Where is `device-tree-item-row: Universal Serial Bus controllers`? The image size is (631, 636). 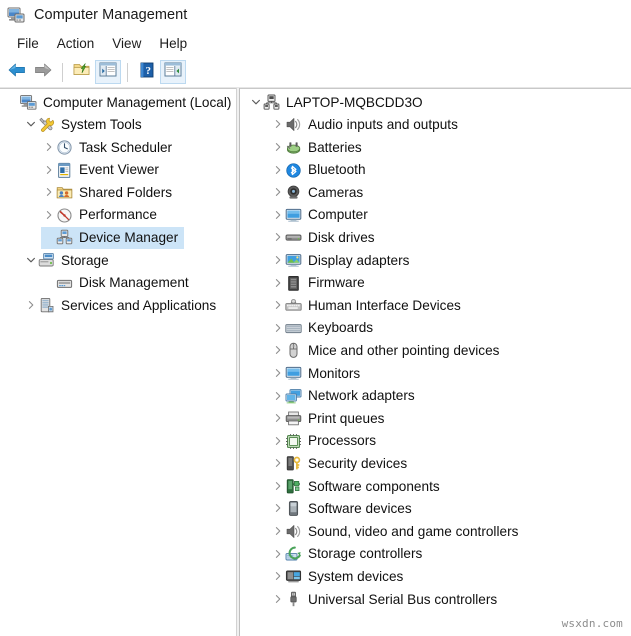
device-tree-item-row: Universal Serial Bus controllers is located at coordinates (435, 599).